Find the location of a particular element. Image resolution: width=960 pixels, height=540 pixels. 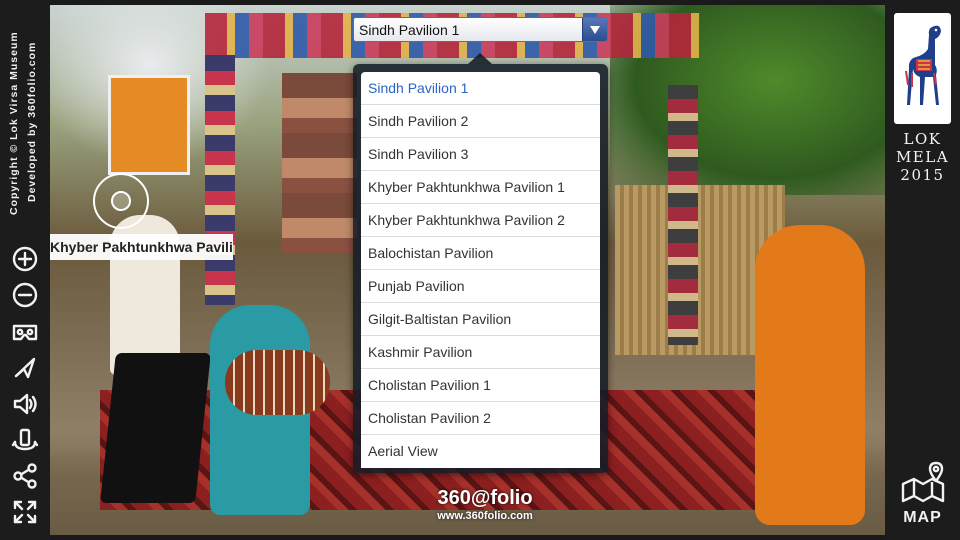

scene-hotspot is located at coordinates (121, 201).